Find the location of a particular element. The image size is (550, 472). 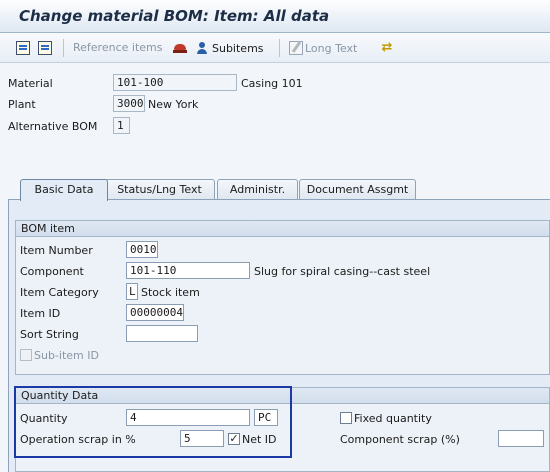

subitems-label: Subitems is located at coordinates (238, 48).